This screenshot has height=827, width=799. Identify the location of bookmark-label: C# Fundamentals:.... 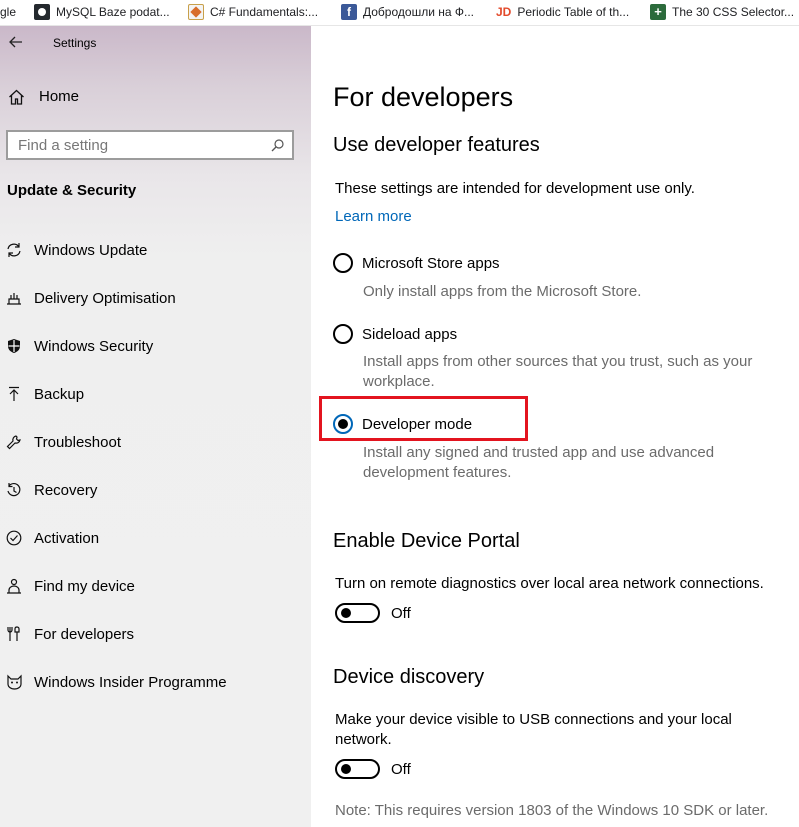
(264, 12).